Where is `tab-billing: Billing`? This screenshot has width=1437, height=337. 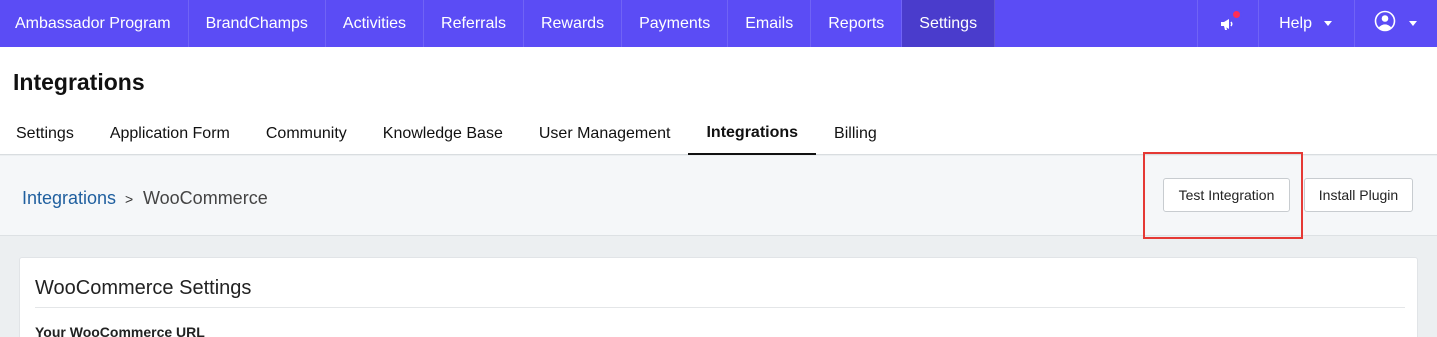
tab-billing: Billing is located at coordinates (855, 134).